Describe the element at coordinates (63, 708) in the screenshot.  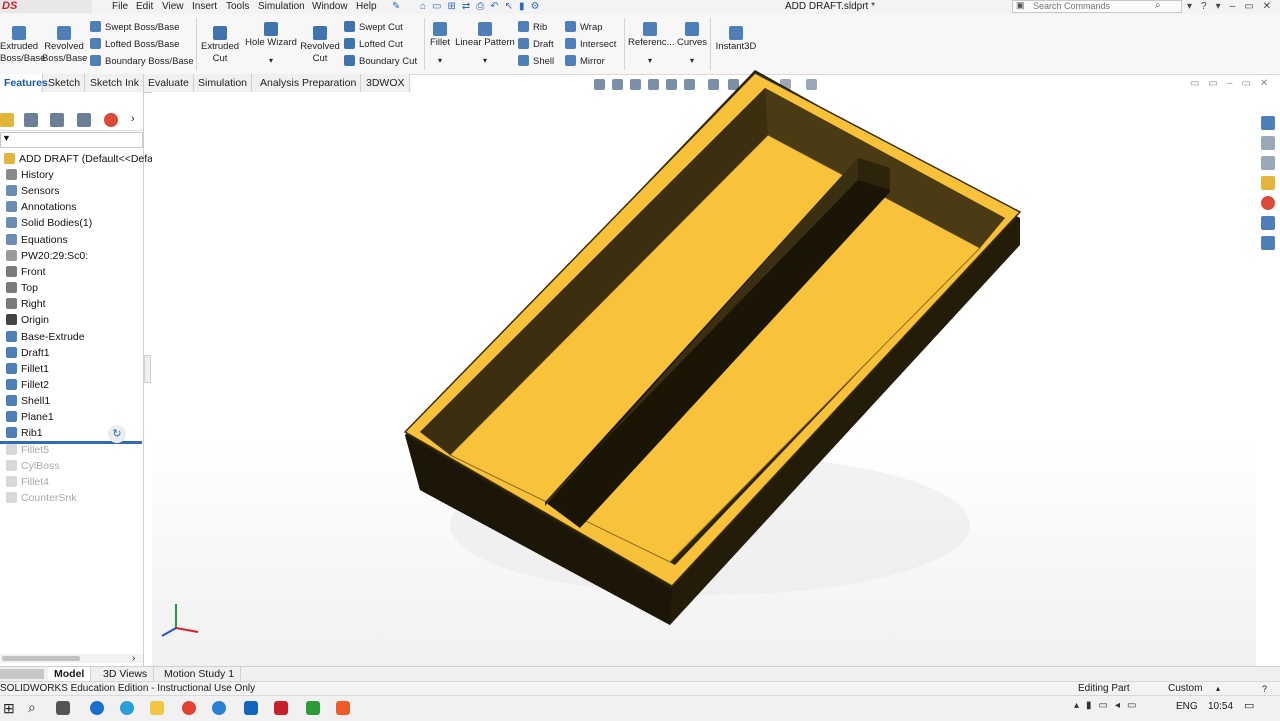
I see `task-view-icon` at that location.